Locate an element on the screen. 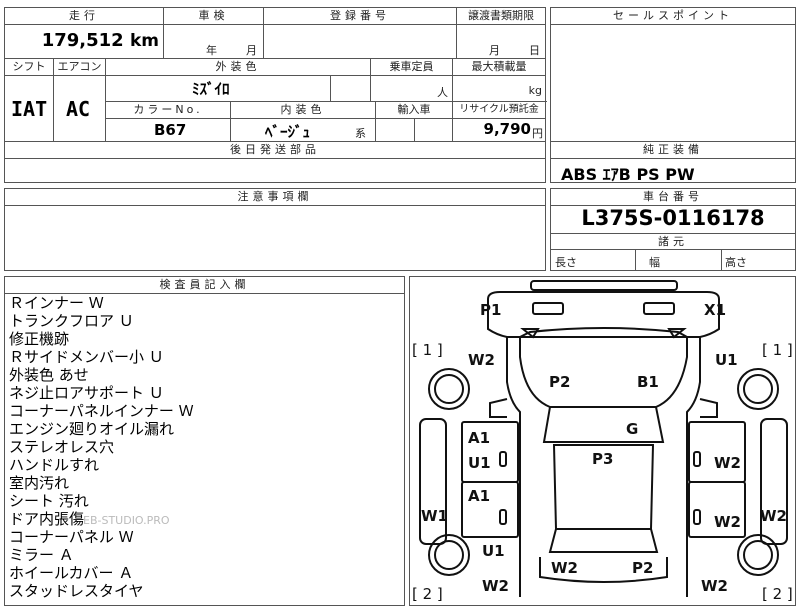 Image resolution: width=800 pixels, height=606 pixels. inspector-item: コーナーパネル Ｗ is located at coordinates (71, 537).